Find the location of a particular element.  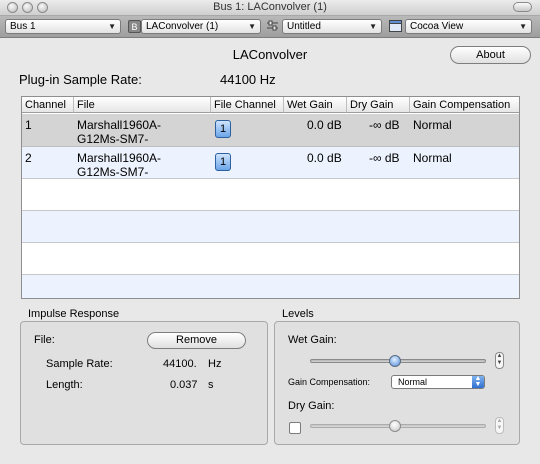

wet-gain-stepper: ▲ ▼ is located at coordinates (499, 360).